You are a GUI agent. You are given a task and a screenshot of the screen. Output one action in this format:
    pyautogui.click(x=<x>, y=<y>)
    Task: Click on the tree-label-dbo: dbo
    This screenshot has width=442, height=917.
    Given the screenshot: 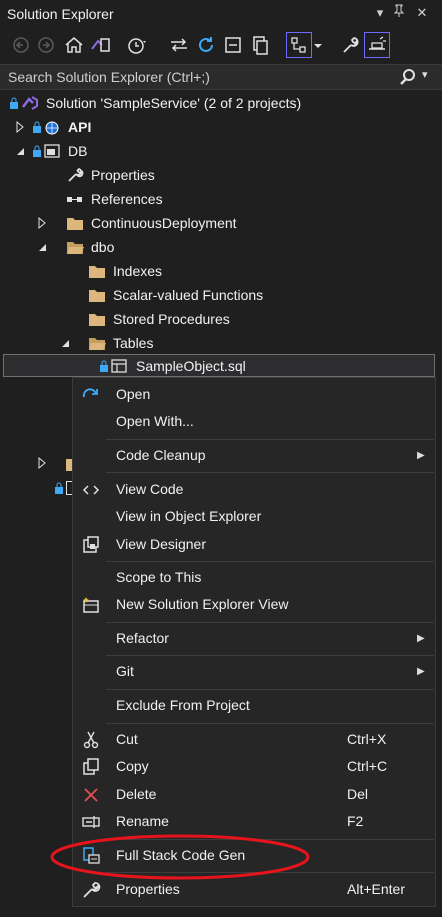 What is the action you would take?
    pyautogui.click(x=103, y=247)
    